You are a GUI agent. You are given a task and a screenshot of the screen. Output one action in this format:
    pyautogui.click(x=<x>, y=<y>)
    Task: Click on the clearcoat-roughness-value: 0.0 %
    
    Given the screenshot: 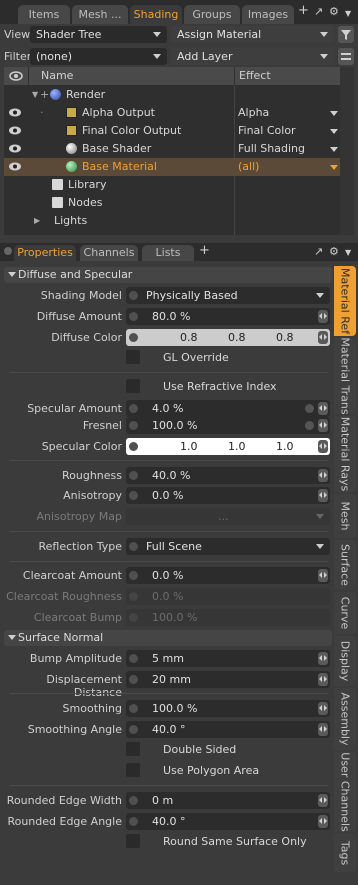 What is the action you would take?
    pyautogui.click(x=168, y=596)
    